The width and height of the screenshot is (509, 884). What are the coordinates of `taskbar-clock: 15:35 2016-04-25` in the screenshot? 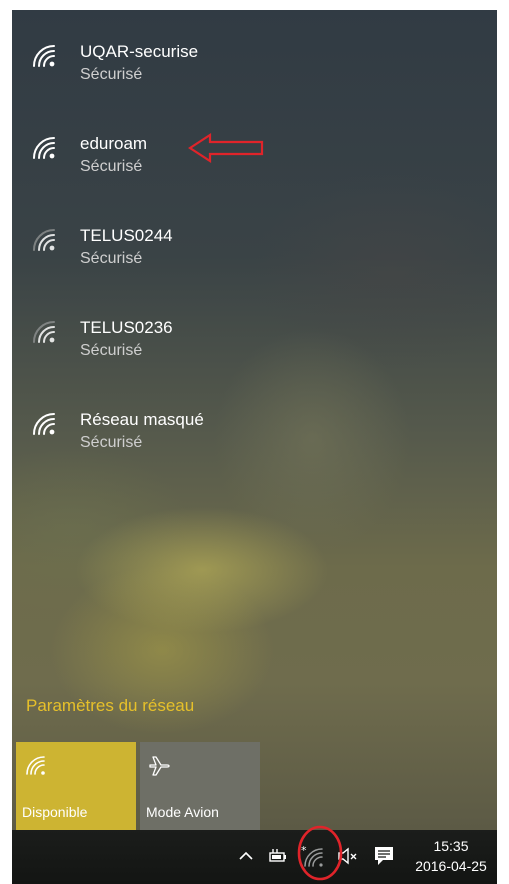 It's located at (451, 856).